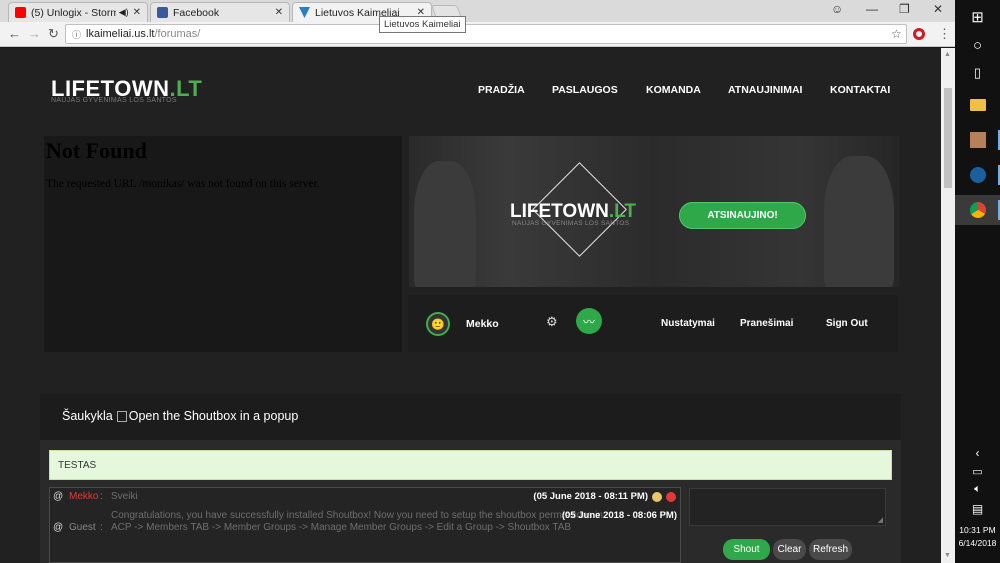 The height and width of the screenshot is (563, 1000). Describe the element at coordinates (445, 224) in the screenshot. I see `banner-figure-left` at that location.